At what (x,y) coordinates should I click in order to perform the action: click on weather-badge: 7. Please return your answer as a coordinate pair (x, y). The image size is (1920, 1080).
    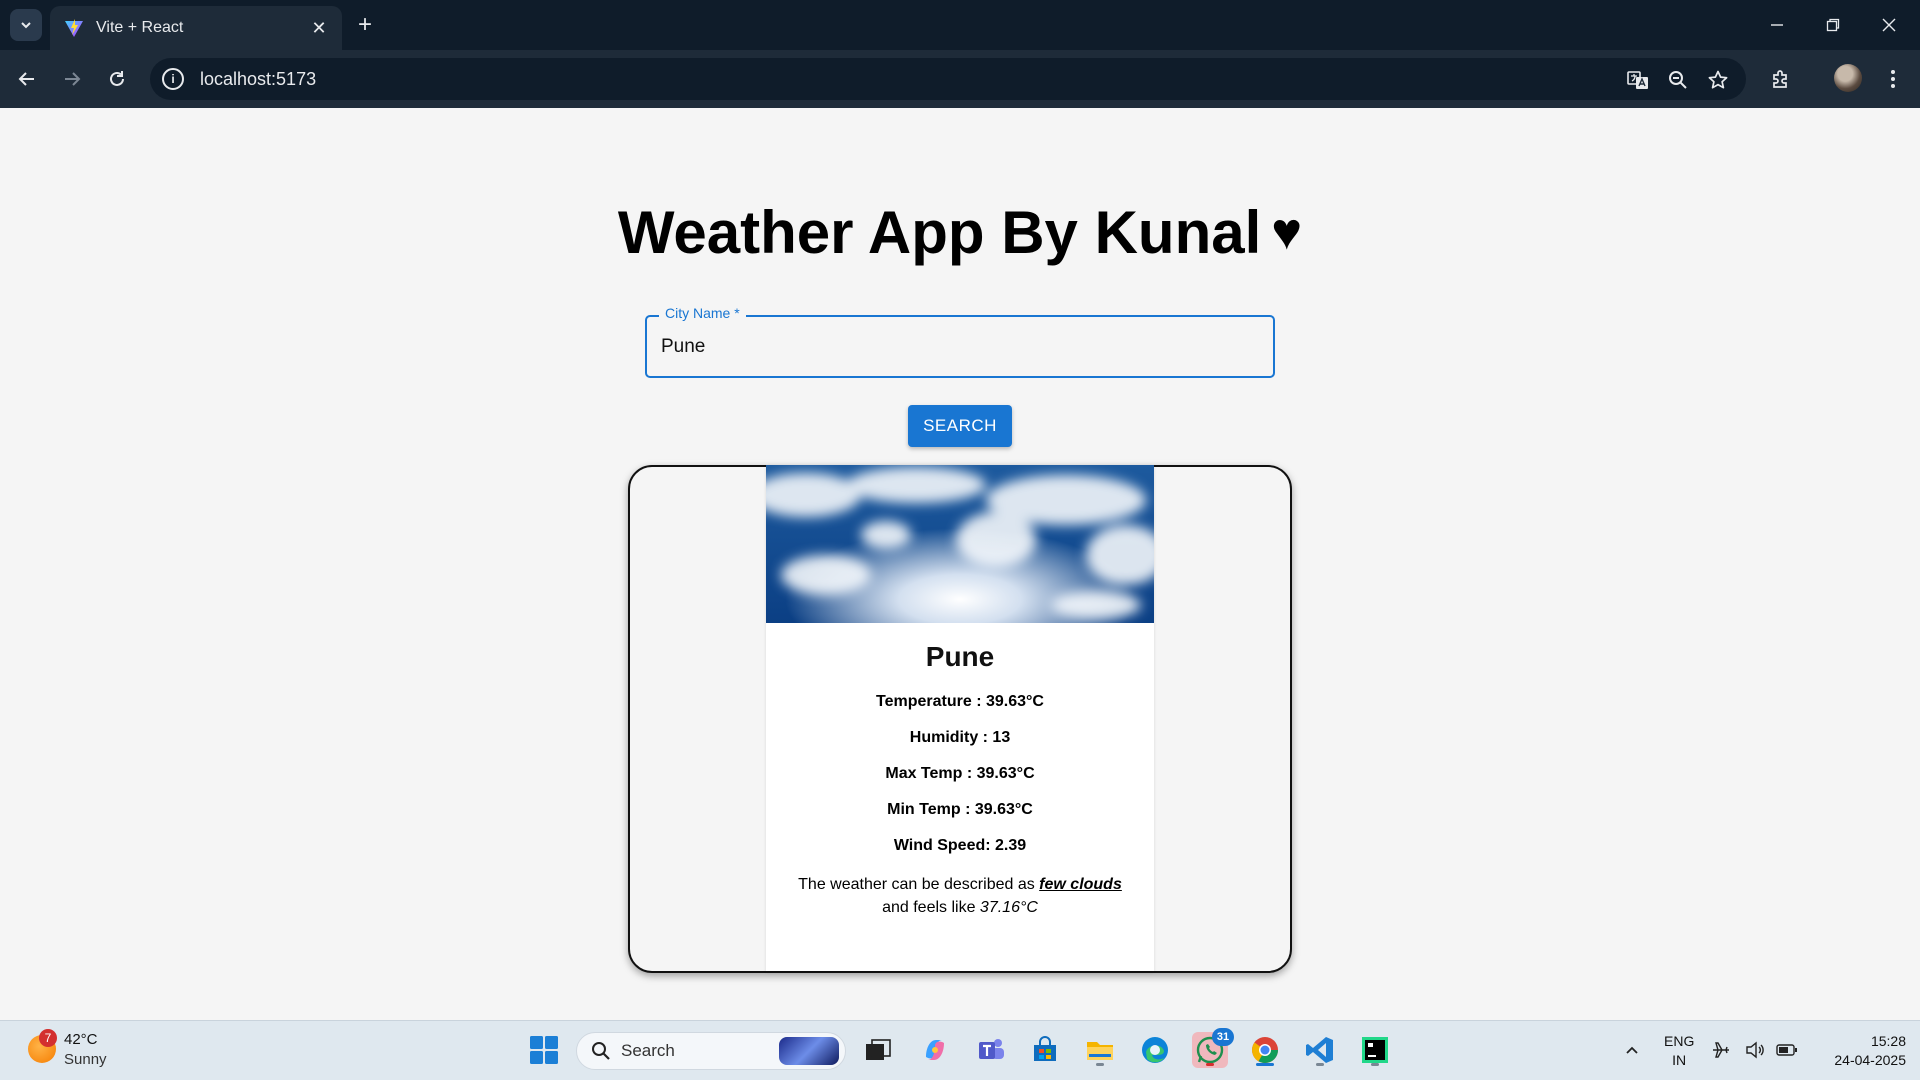
    Looking at the image, I should click on (48, 1038).